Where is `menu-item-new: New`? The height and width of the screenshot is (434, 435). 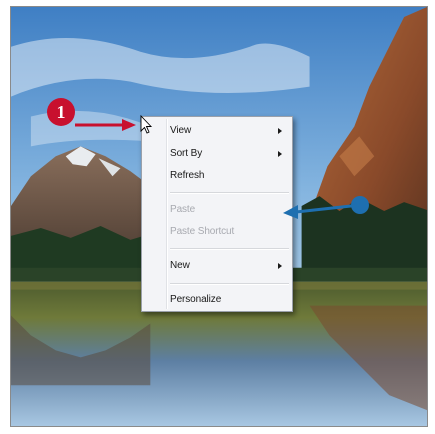
menu-item-new: New is located at coordinates (229, 266).